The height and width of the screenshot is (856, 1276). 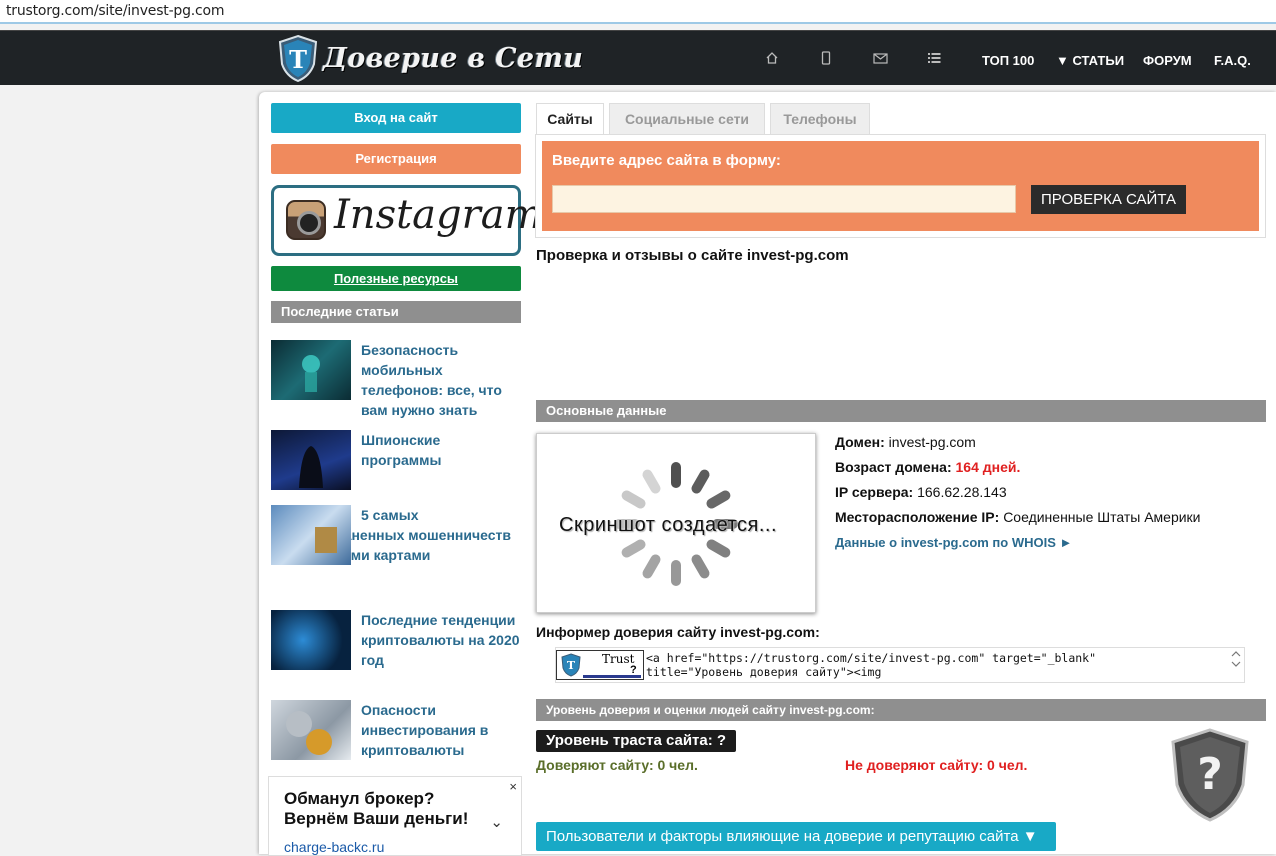 I want to click on register-button: Регистрация, so click(x=396, y=159).